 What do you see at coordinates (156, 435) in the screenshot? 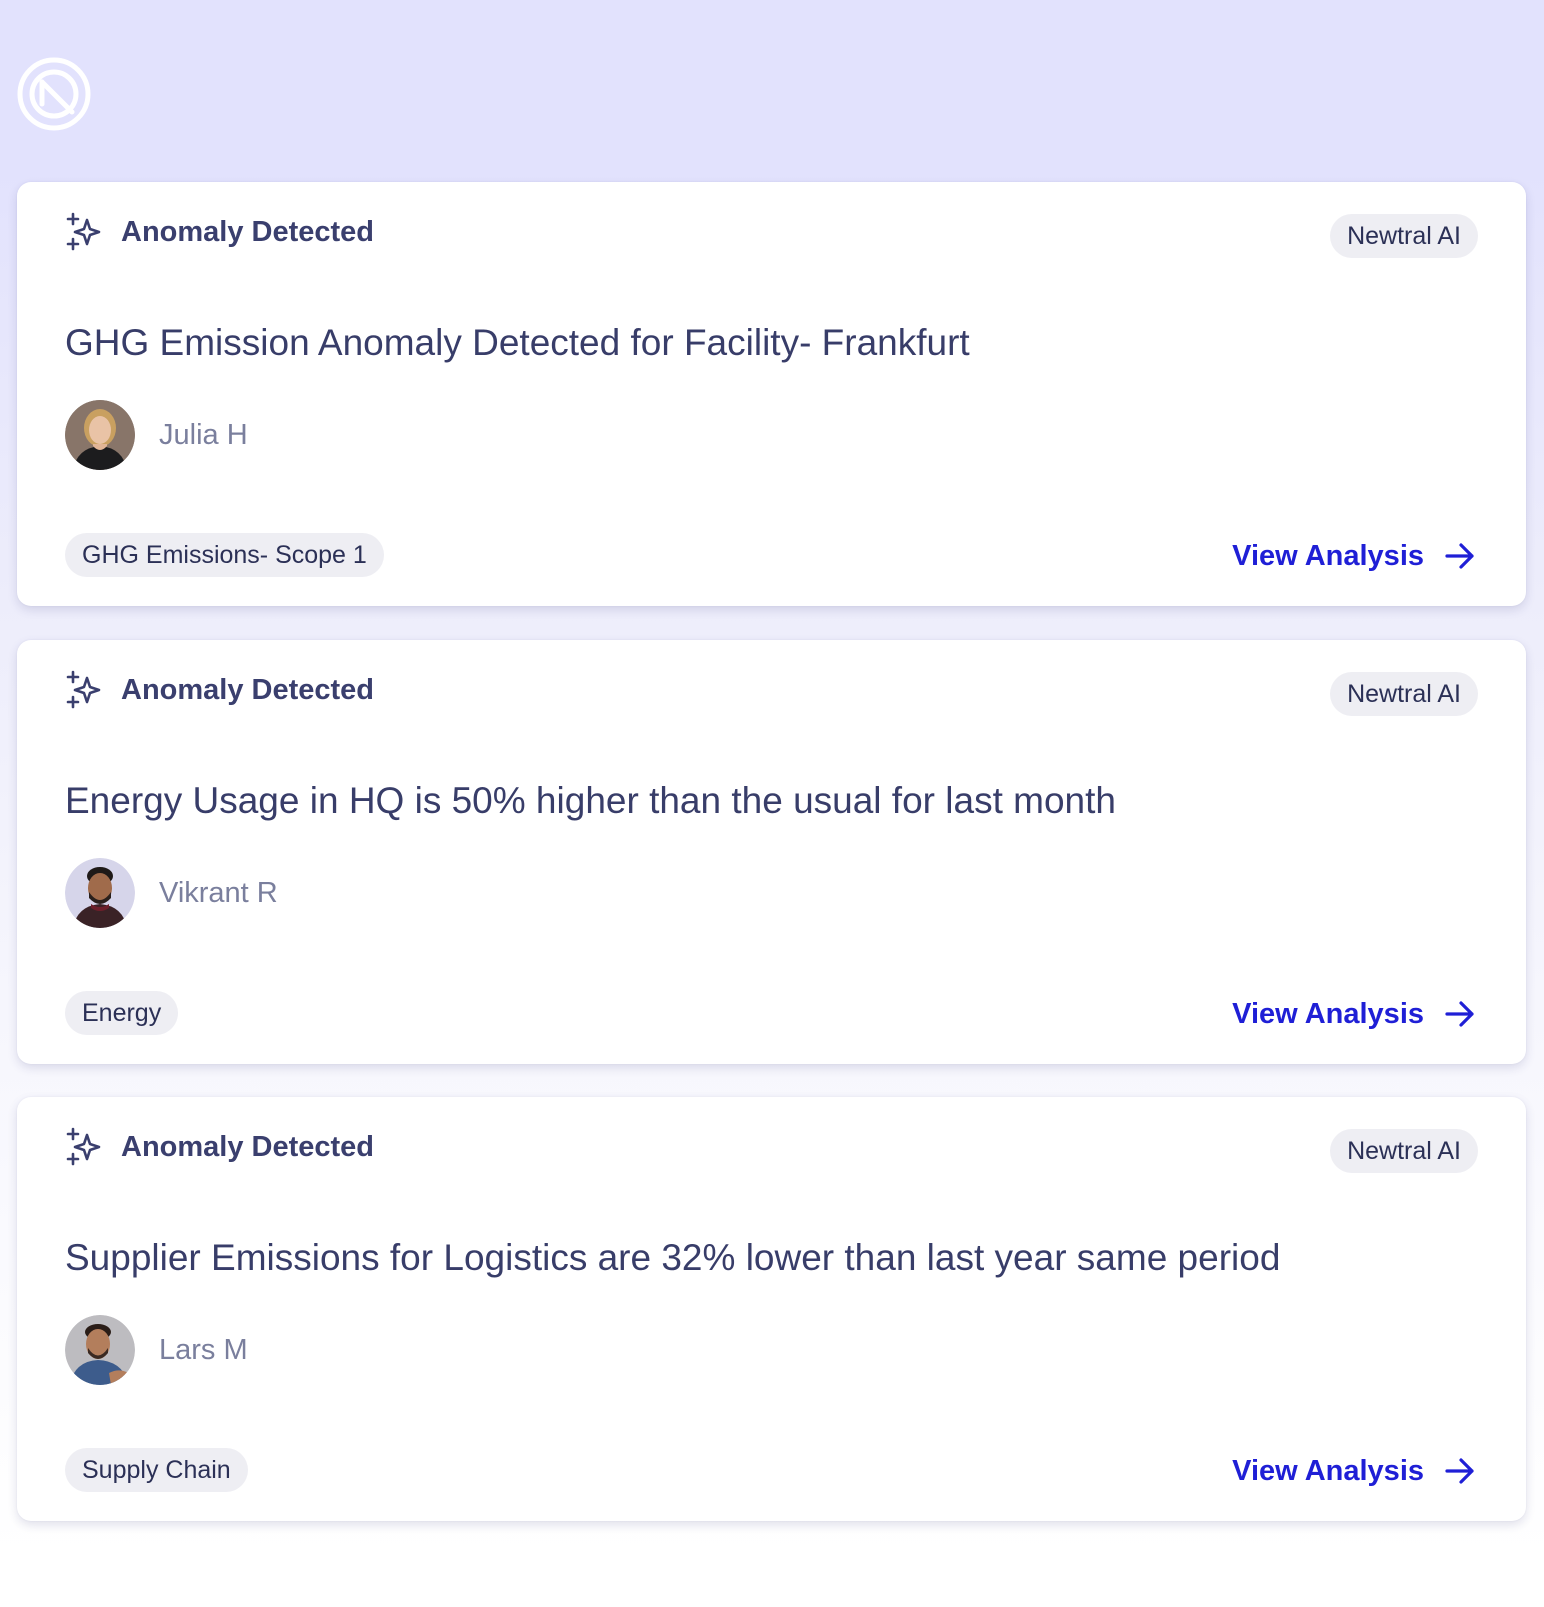
I see `author: Julia H` at bounding box center [156, 435].